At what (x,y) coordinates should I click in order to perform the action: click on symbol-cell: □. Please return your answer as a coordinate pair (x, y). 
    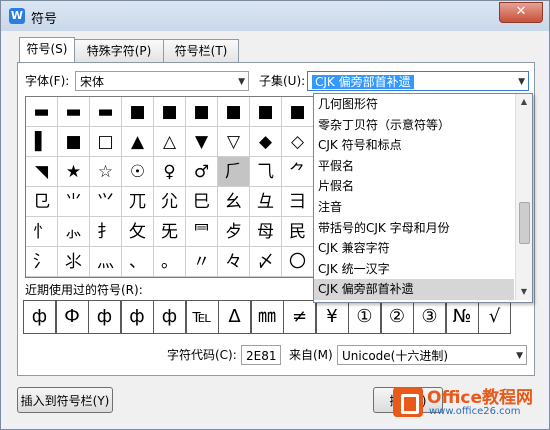
    Looking at the image, I should click on (106, 142).